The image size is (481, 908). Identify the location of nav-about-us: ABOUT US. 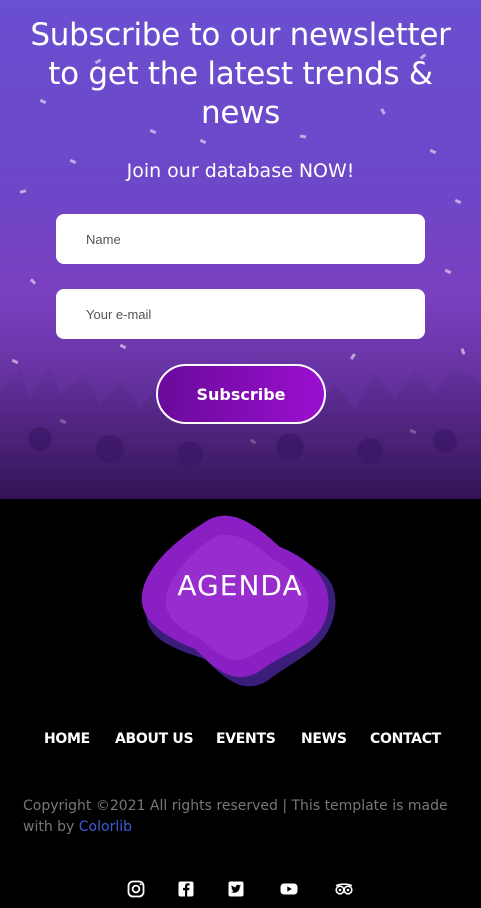
(154, 739).